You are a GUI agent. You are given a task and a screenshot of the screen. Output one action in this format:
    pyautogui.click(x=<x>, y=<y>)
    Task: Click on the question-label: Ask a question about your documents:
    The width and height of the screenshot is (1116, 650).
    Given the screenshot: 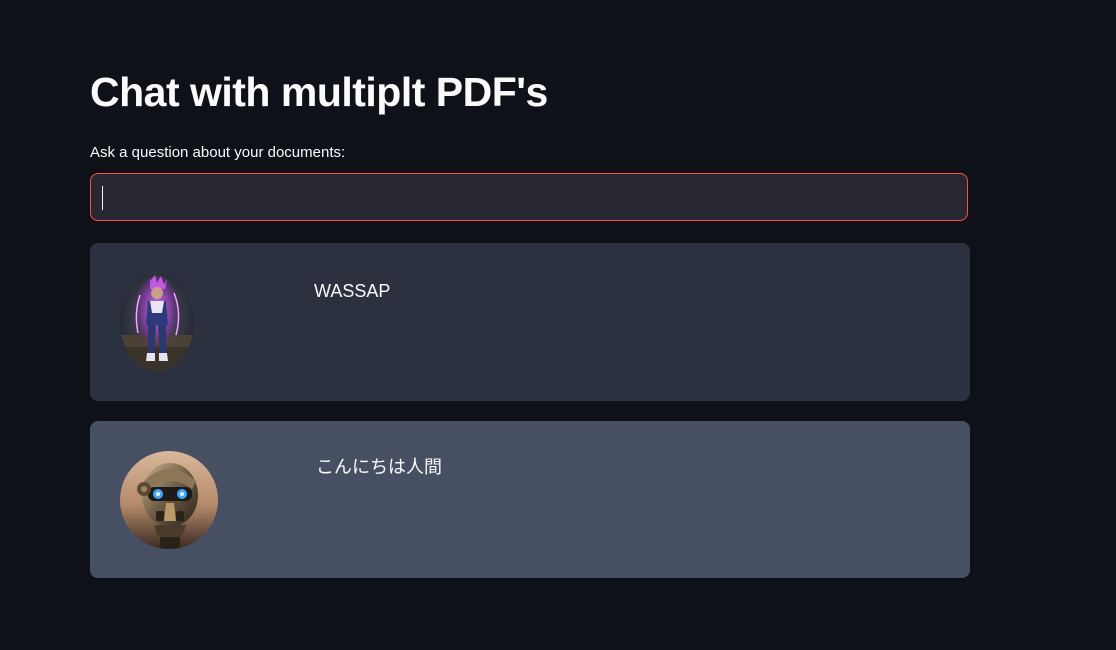 What is the action you would take?
    pyautogui.click(x=218, y=152)
    